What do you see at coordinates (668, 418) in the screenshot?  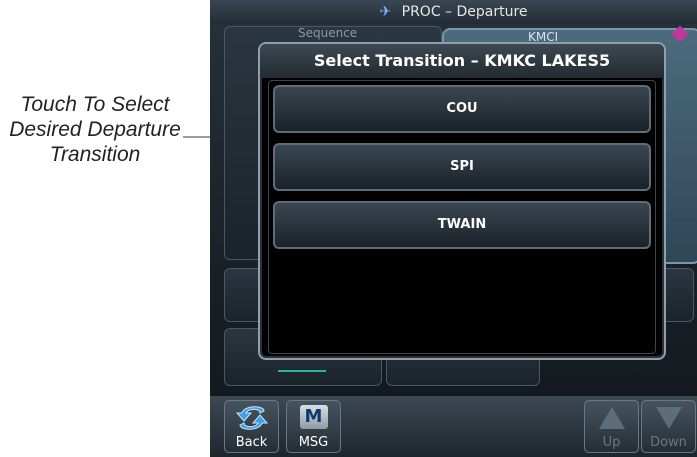 I see `down-arrow-icon` at bounding box center [668, 418].